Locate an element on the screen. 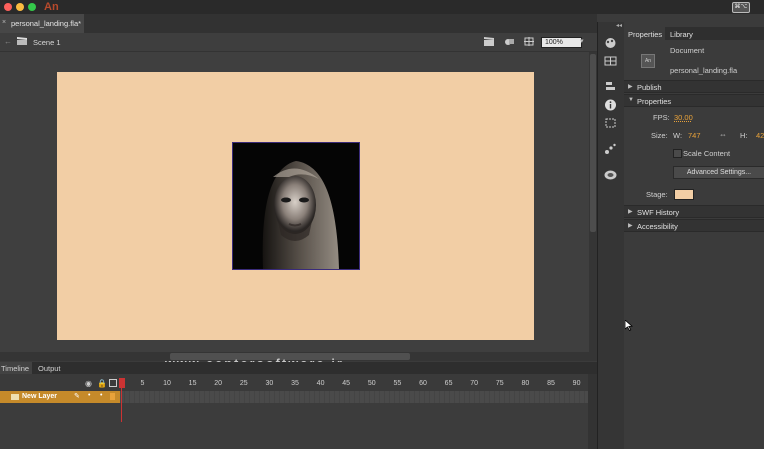  cc-libraries-icon is located at coordinates (610, 175).